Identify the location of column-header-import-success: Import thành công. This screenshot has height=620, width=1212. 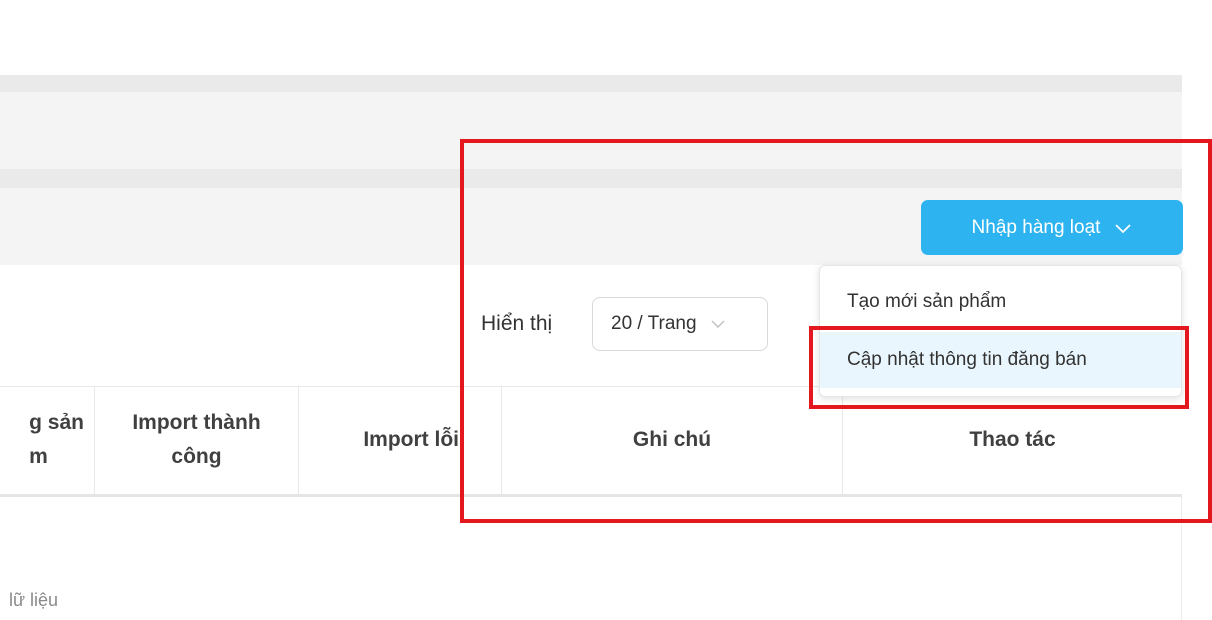
(196, 440).